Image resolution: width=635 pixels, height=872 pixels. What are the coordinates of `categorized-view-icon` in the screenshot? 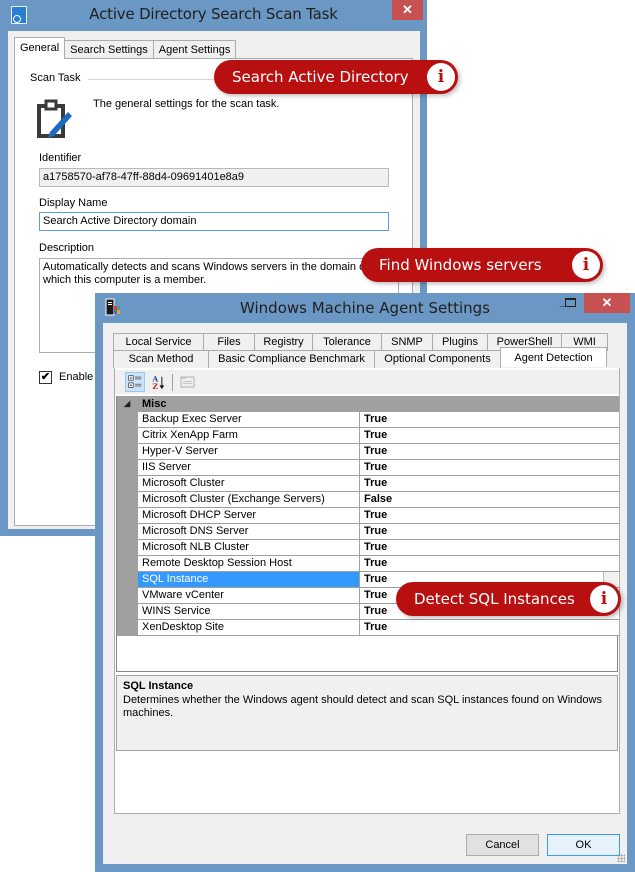 It's located at (135, 382).